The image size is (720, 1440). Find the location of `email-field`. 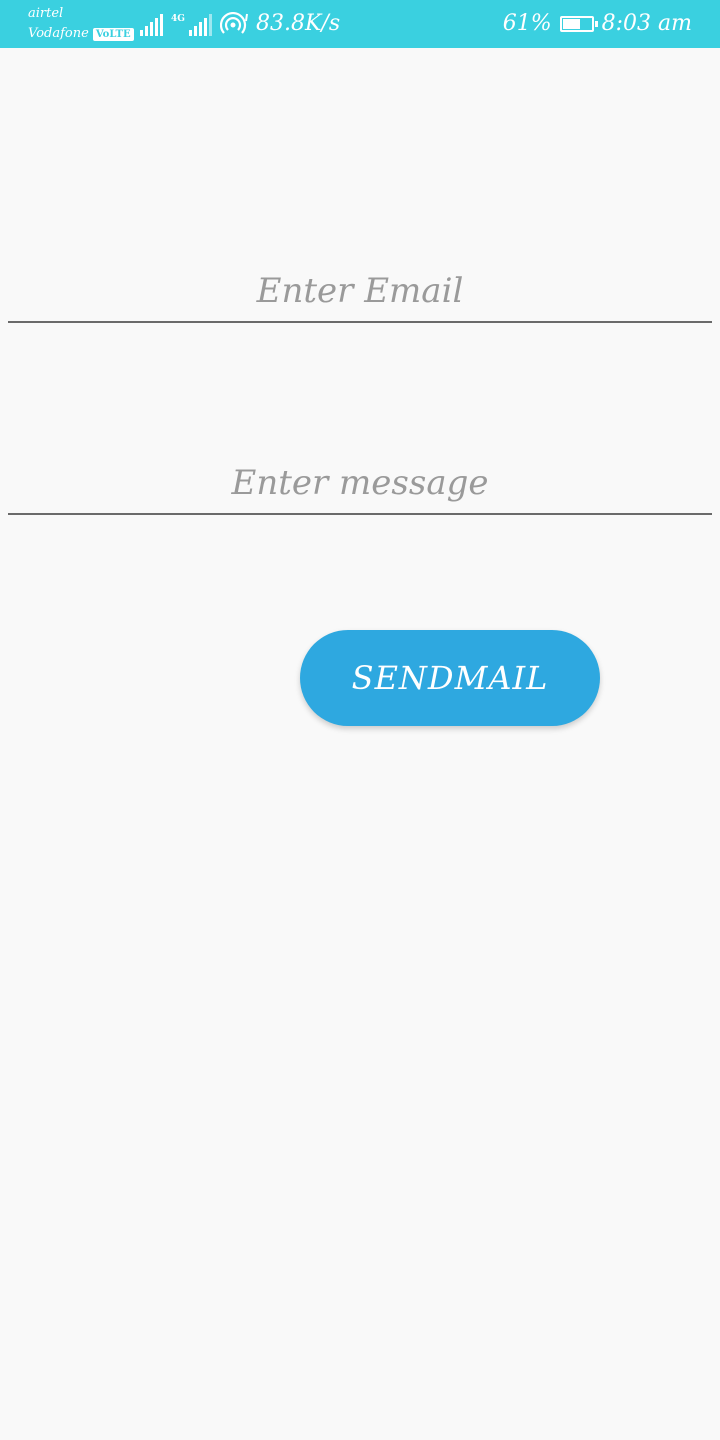

email-field is located at coordinates (360, 295).